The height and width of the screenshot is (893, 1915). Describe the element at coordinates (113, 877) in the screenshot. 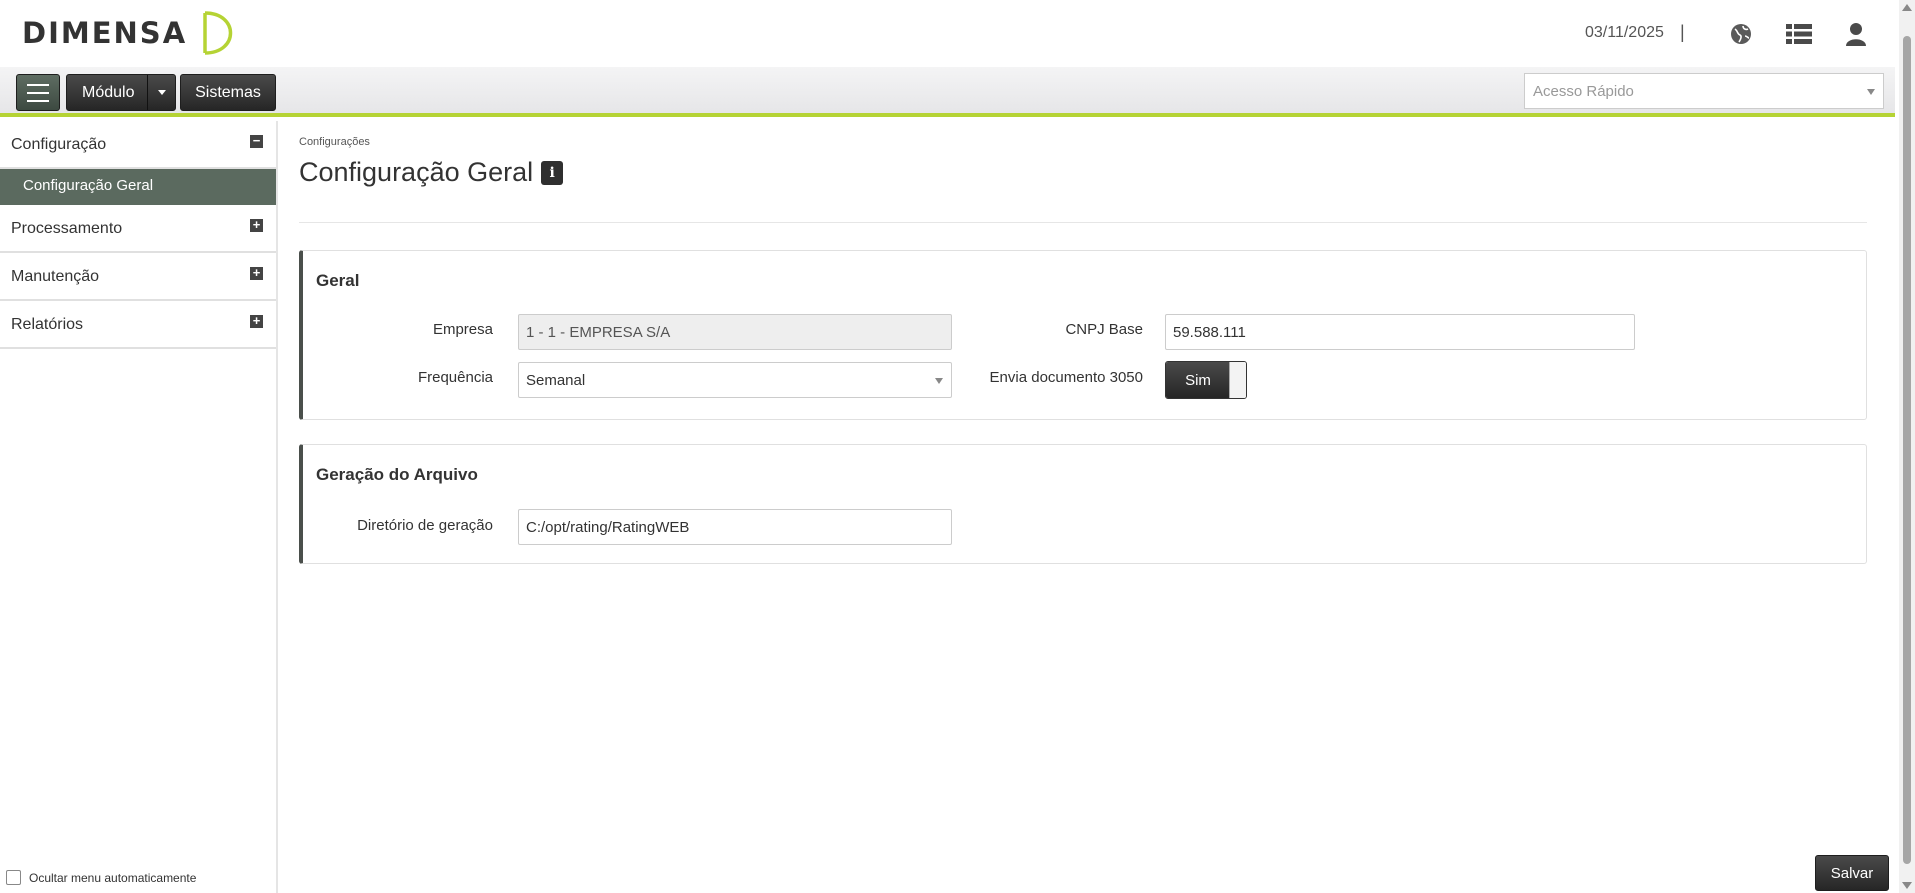

I see `auto-hide-menu-label: Ocultar menu automaticamente` at that location.